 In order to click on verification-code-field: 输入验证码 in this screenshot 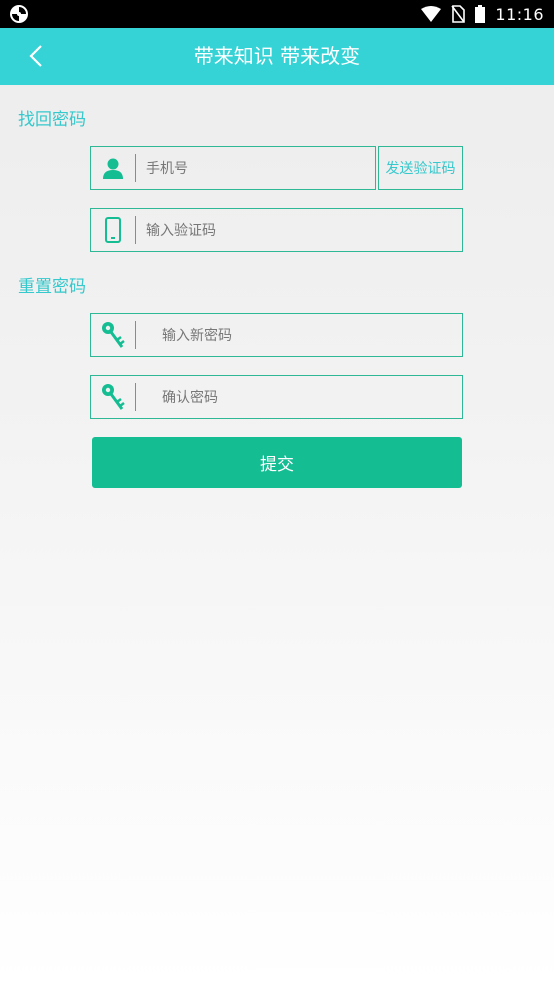, I will do `click(276, 230)`.